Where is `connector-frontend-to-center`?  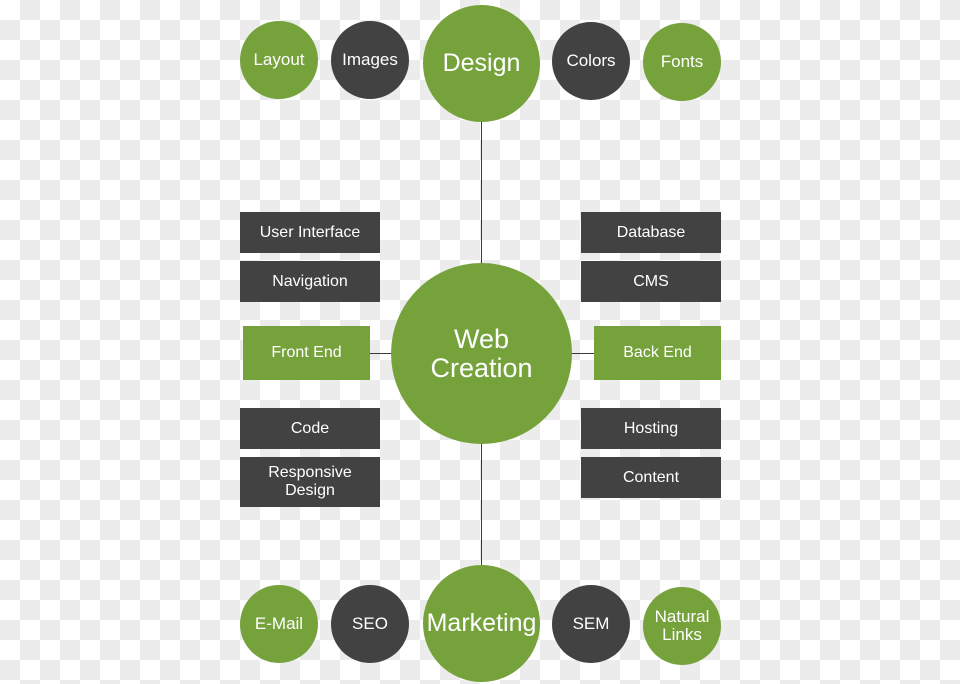
connector-frontend-to-center is located at coordinates (381, 353).